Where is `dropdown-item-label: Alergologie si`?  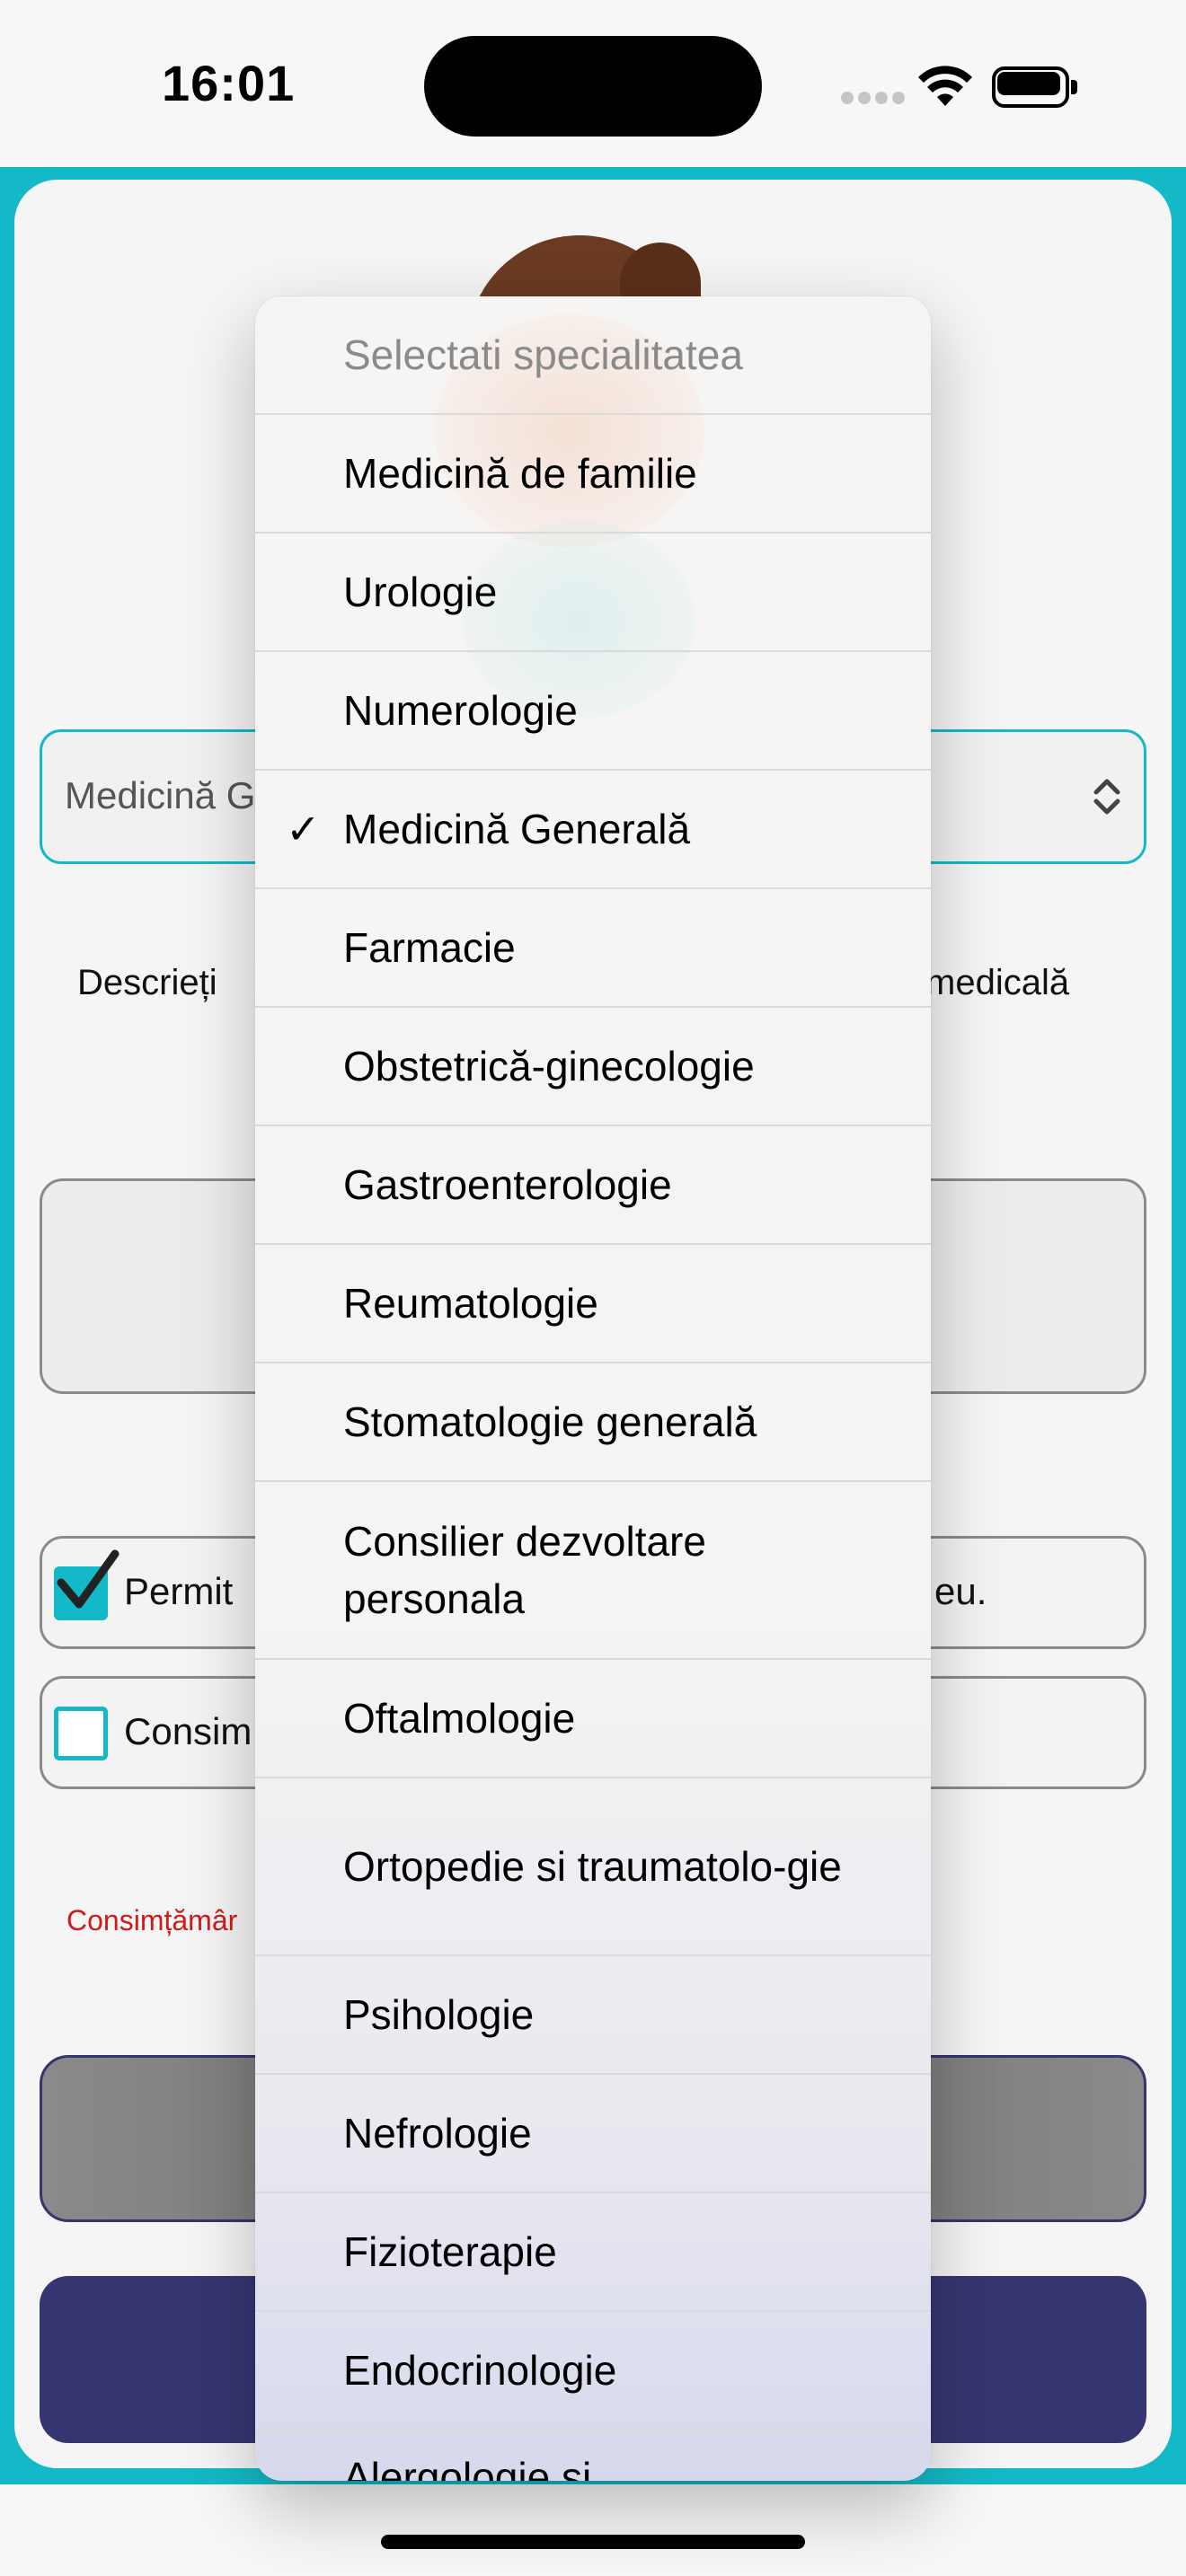 dropdown-item-label: Alergologie si is located at coordinates (467, 2467).